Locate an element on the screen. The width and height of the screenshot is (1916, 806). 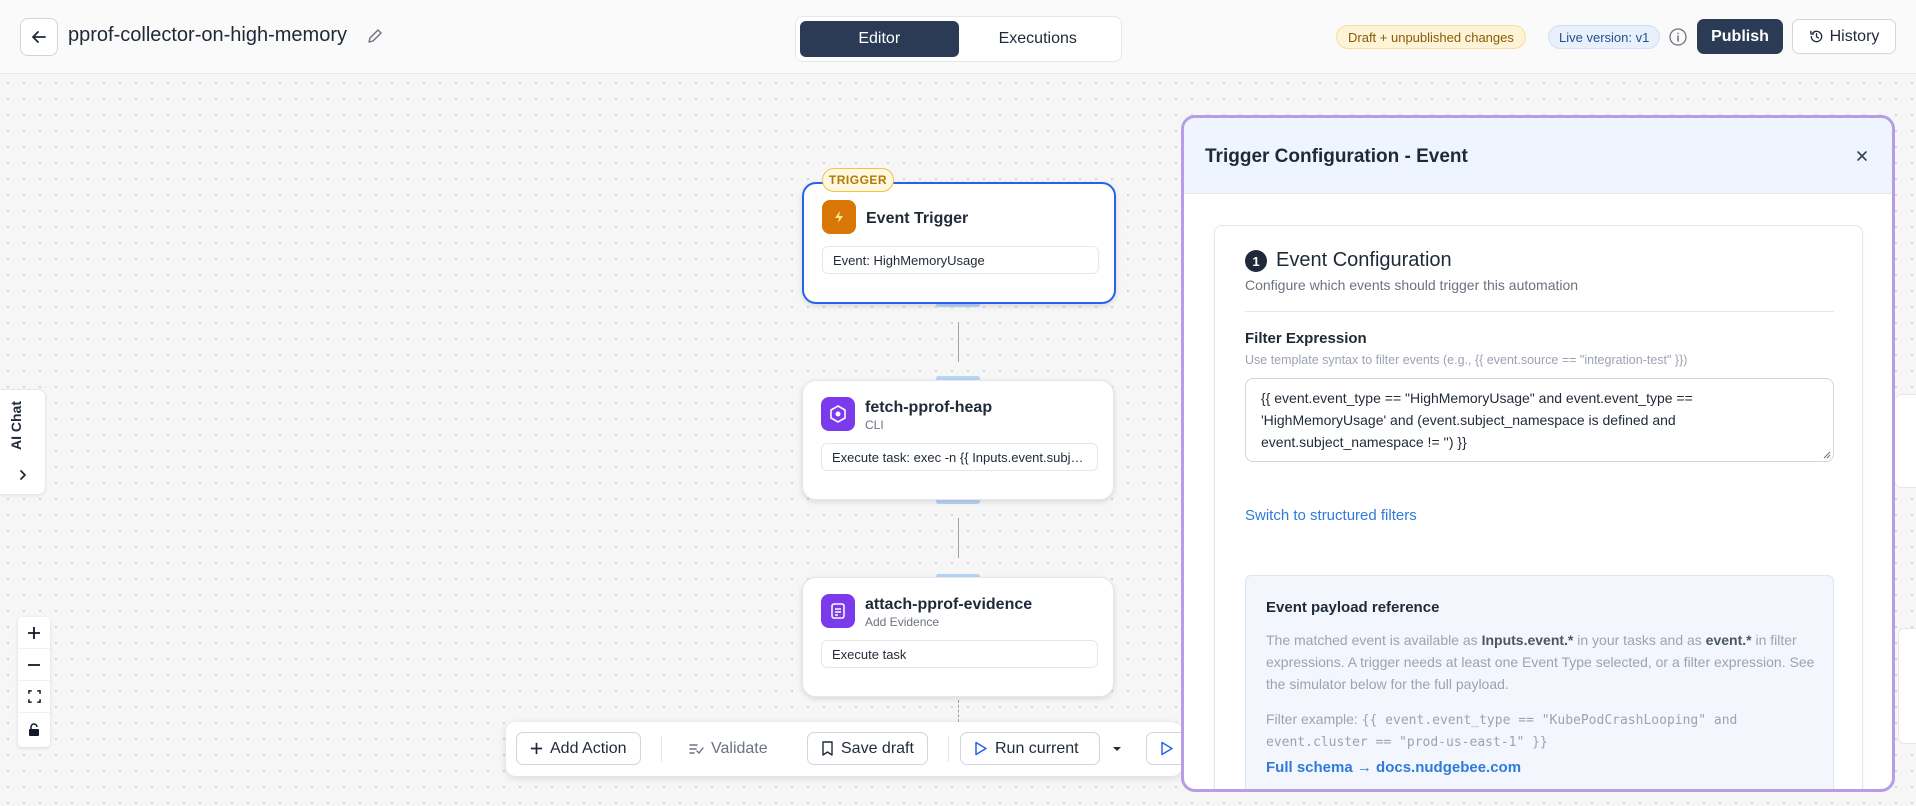
zoom-in-button is located at coordinates (34, 633).